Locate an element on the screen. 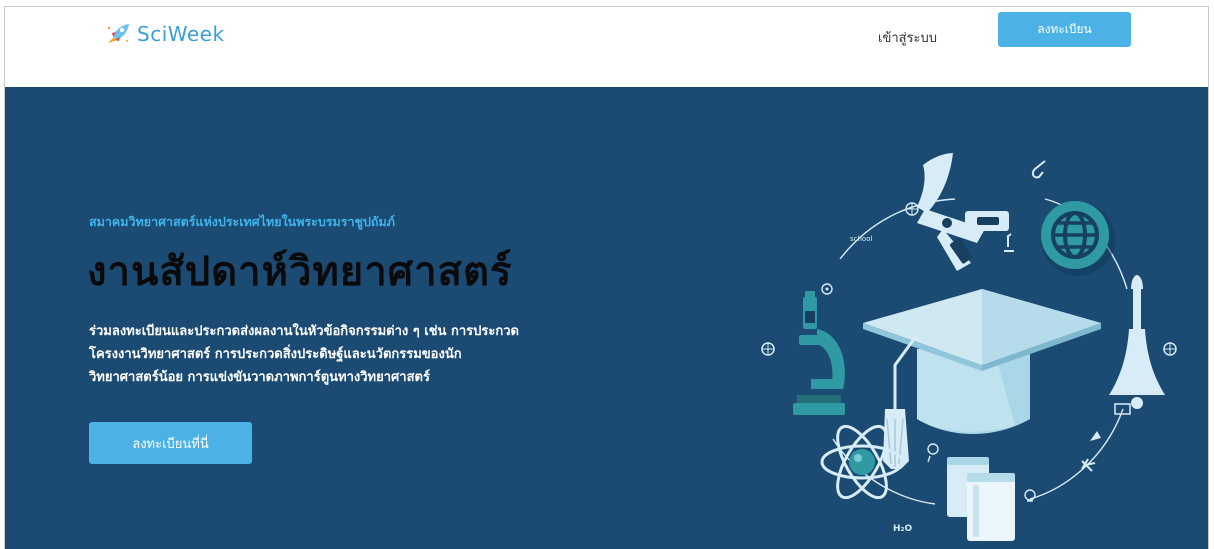 The image size is (1214, 549). login-link: เข้าสู่ระบบ is located at coordinates (907, 37).